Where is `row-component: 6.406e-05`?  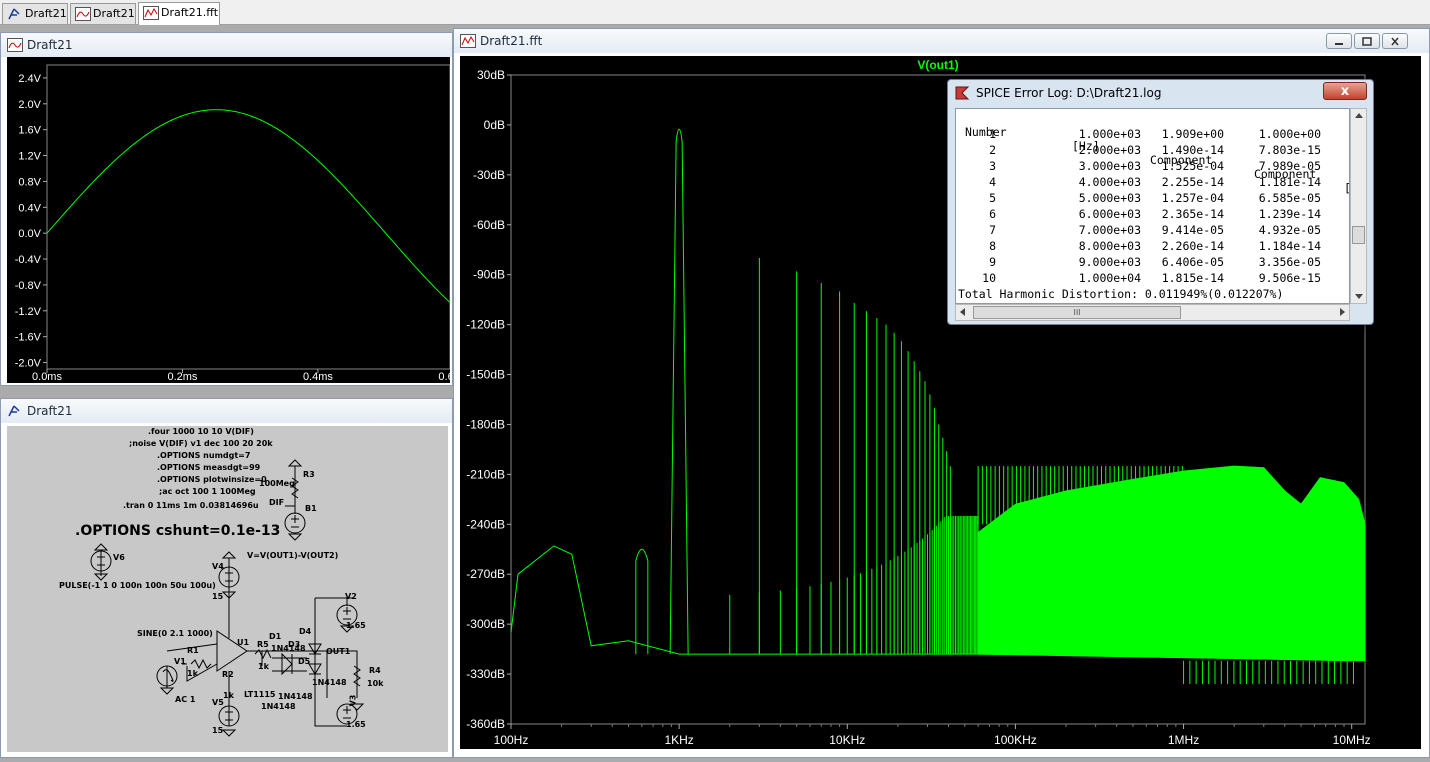 row-component: 6.406e-05 is located at coordinates (1192, 262).